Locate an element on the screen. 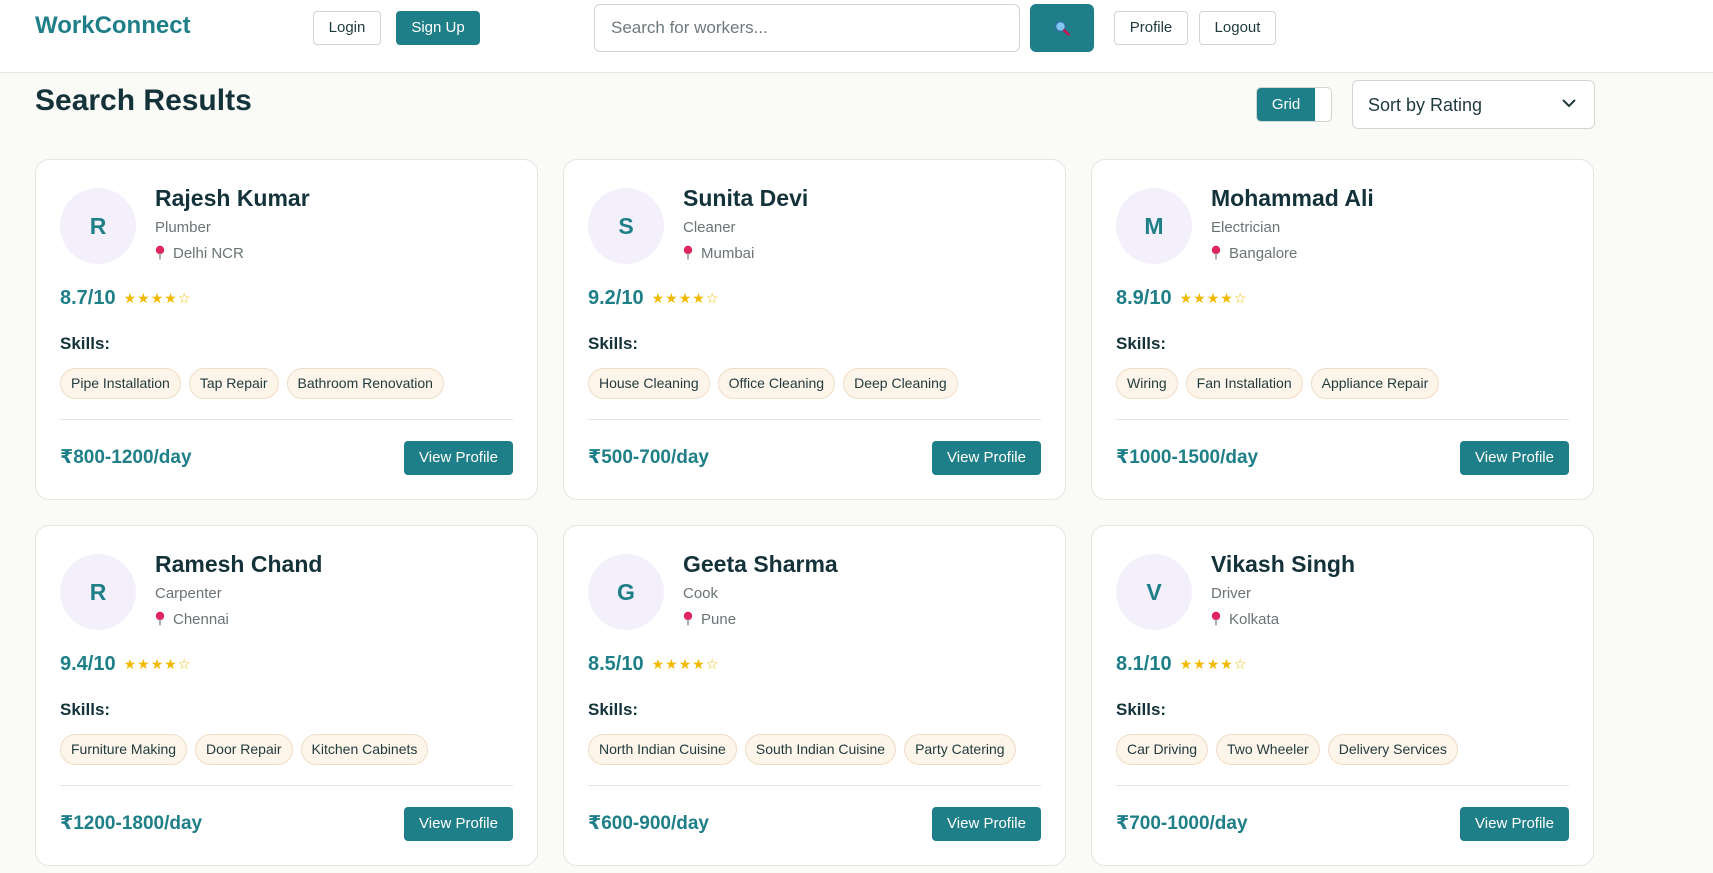  worker-location: Bangalore is located at coordinates (1254, 253).